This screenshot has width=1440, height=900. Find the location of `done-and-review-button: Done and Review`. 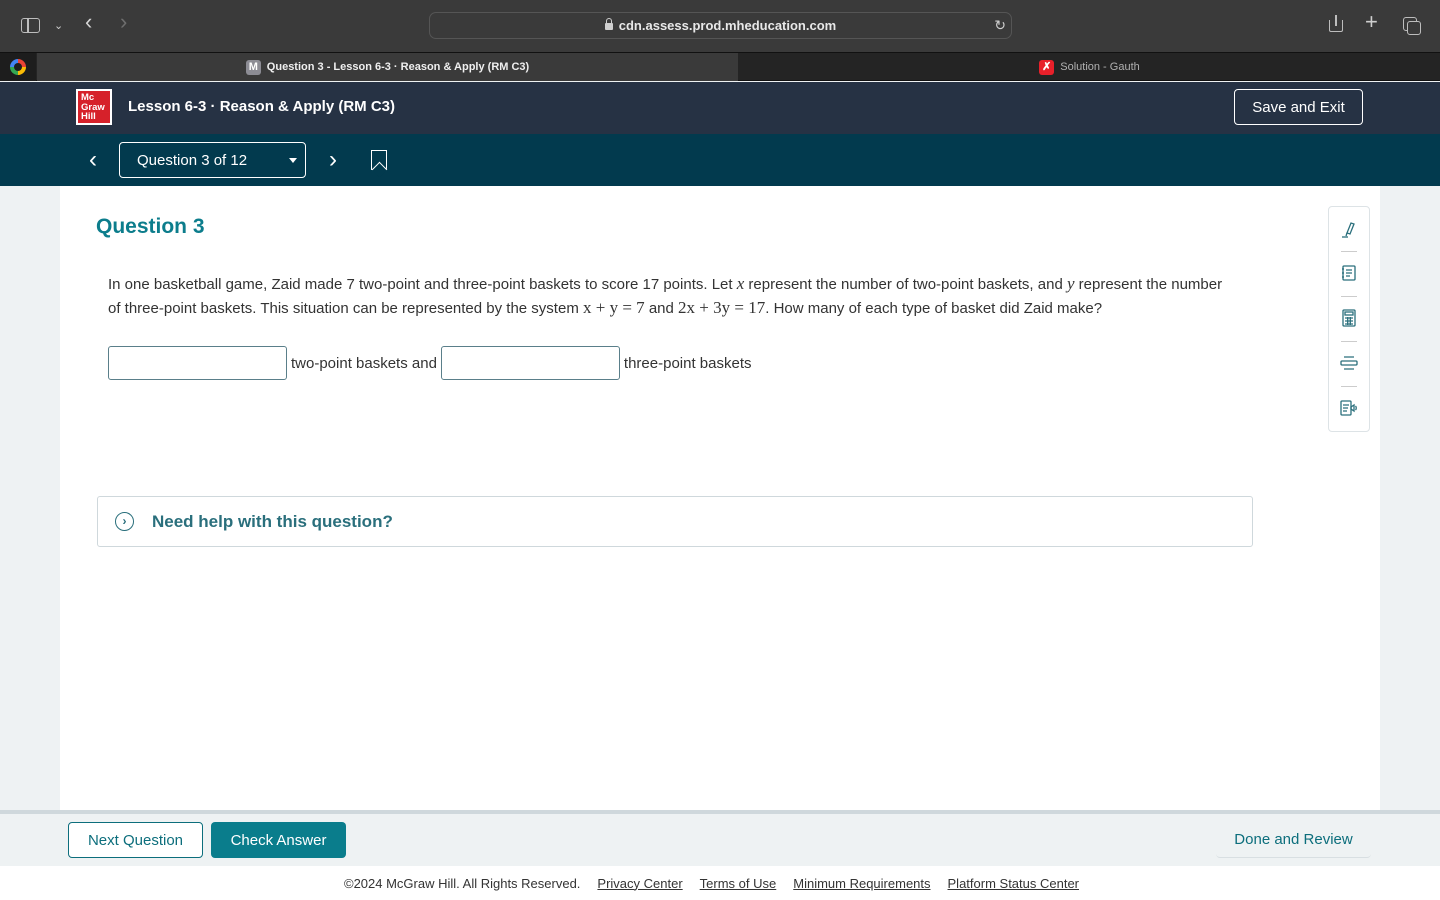

done-and-review-button: Done and Review is located at coordinates (1293, 840).